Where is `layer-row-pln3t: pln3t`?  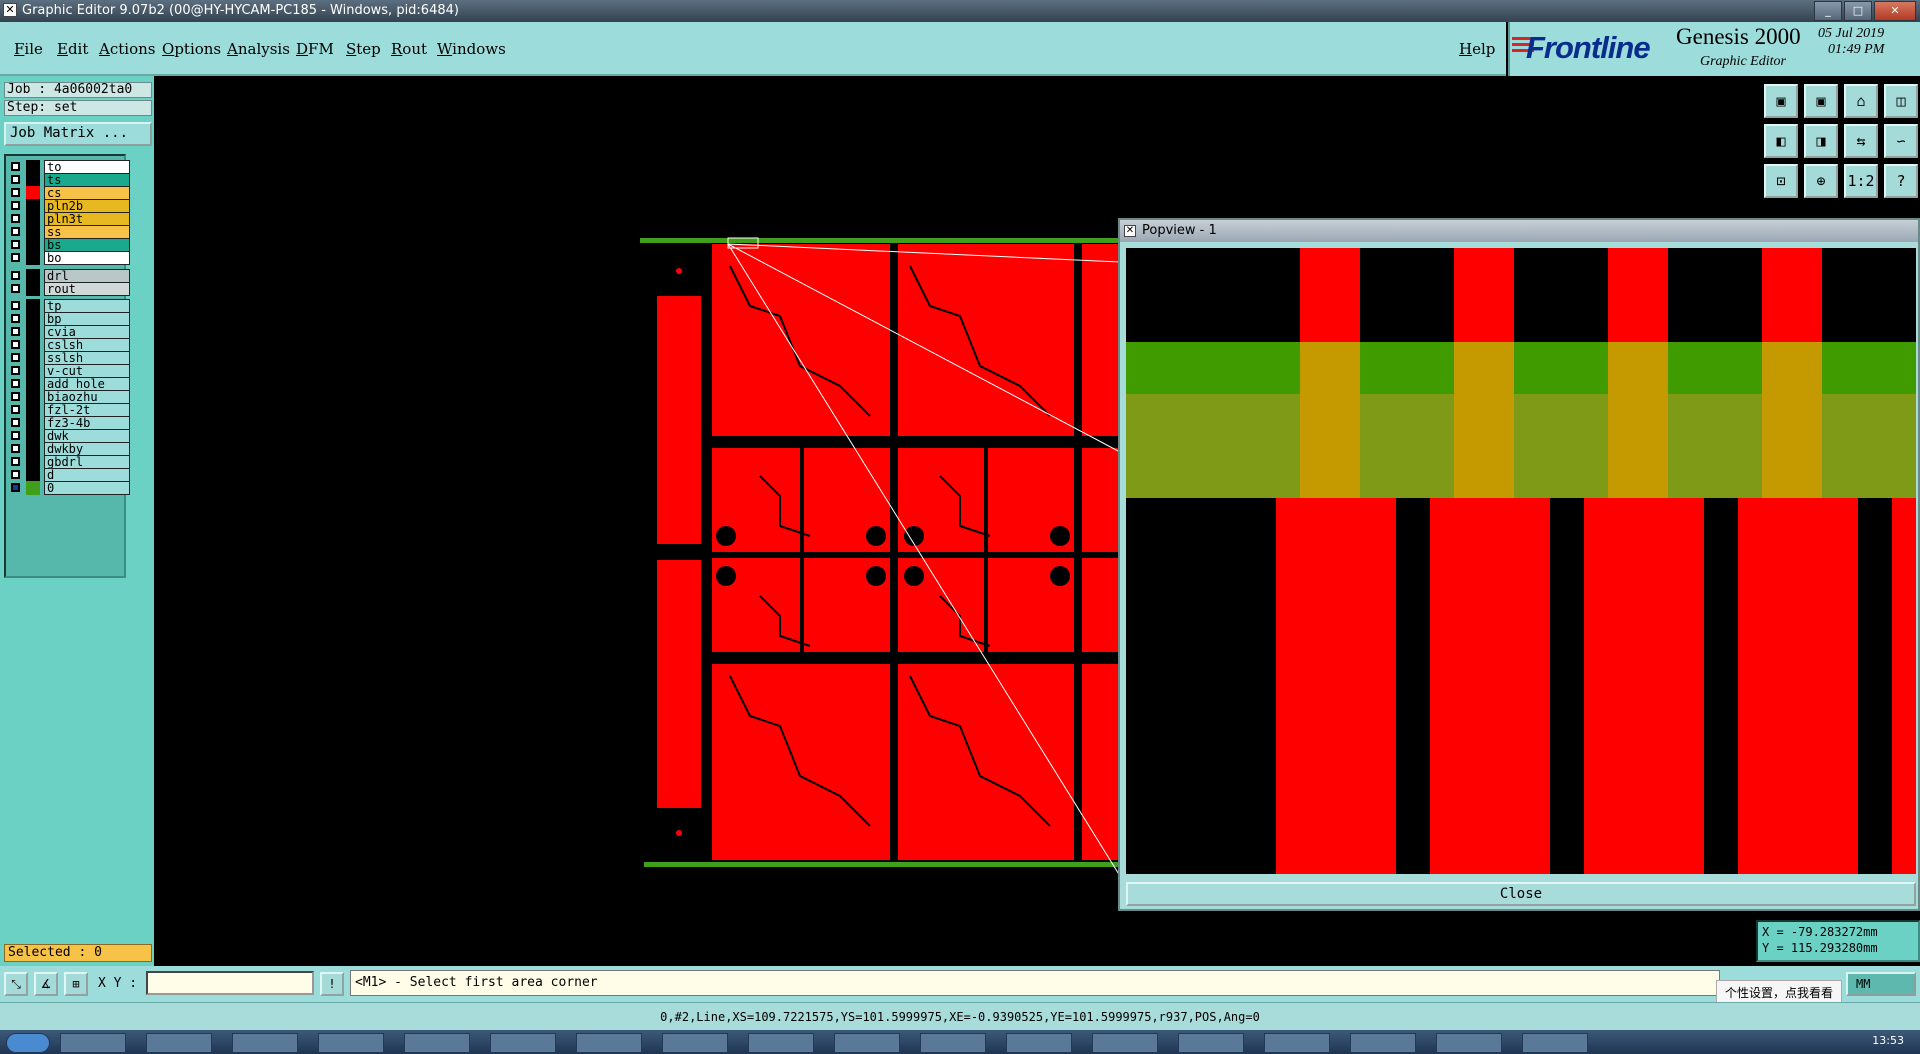
layer-row-pln3t: pln3t is located at coordinates (69, 219).